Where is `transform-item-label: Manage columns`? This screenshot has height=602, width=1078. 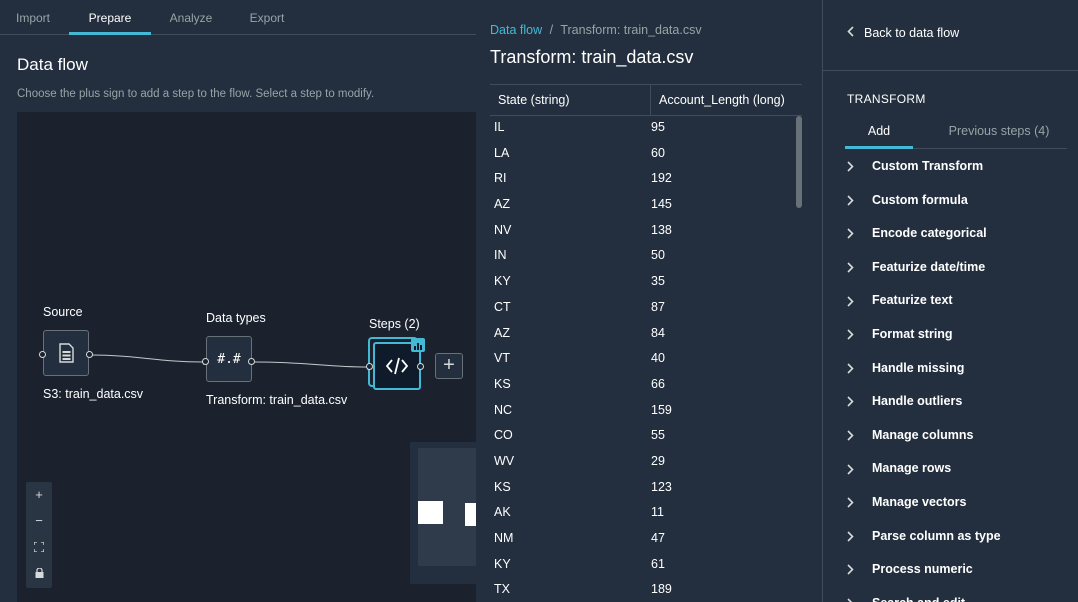 transform-item-label: Manage columns is located at coordinates (923, 434).